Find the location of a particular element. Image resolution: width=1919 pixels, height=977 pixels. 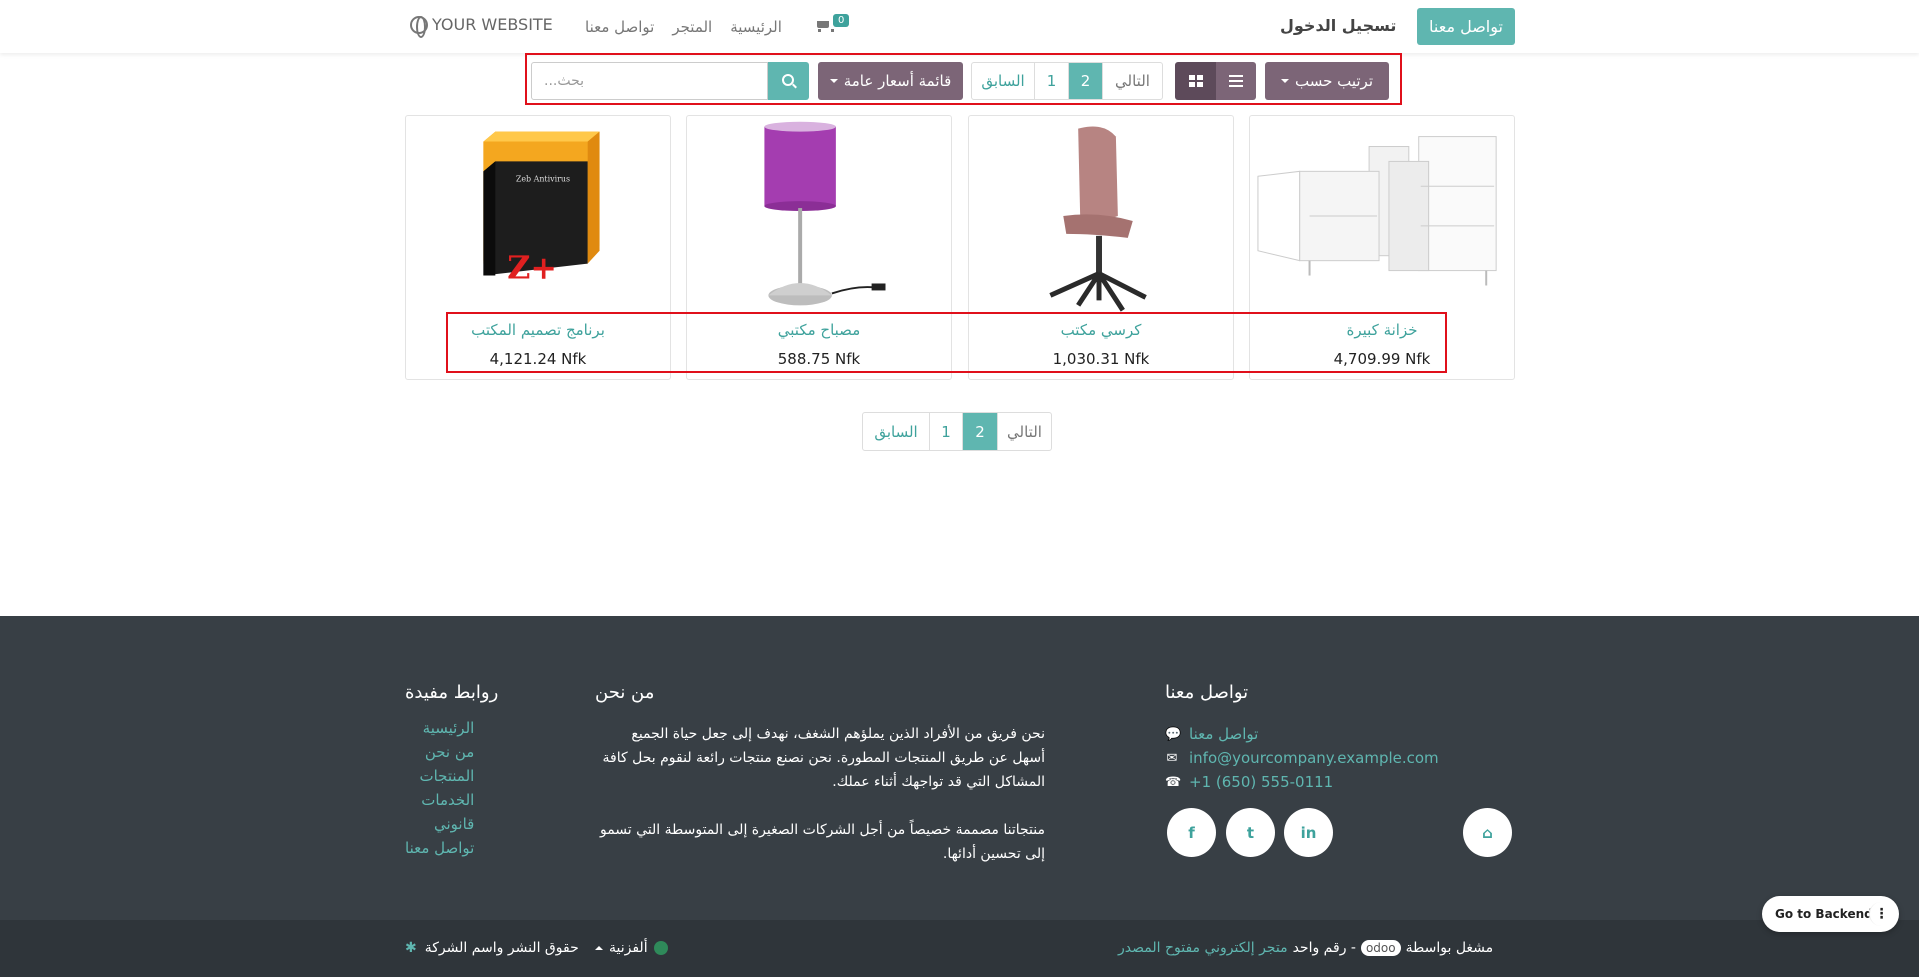

home-icon: ⌂ is located at coordinates (1487, 832).